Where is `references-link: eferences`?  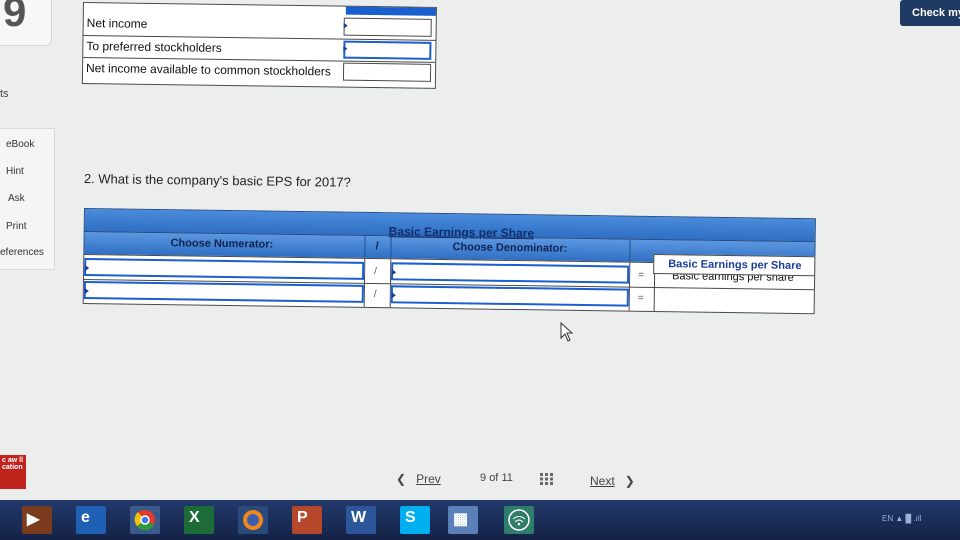 references-link: eferences is located at coordinates (22, 252).